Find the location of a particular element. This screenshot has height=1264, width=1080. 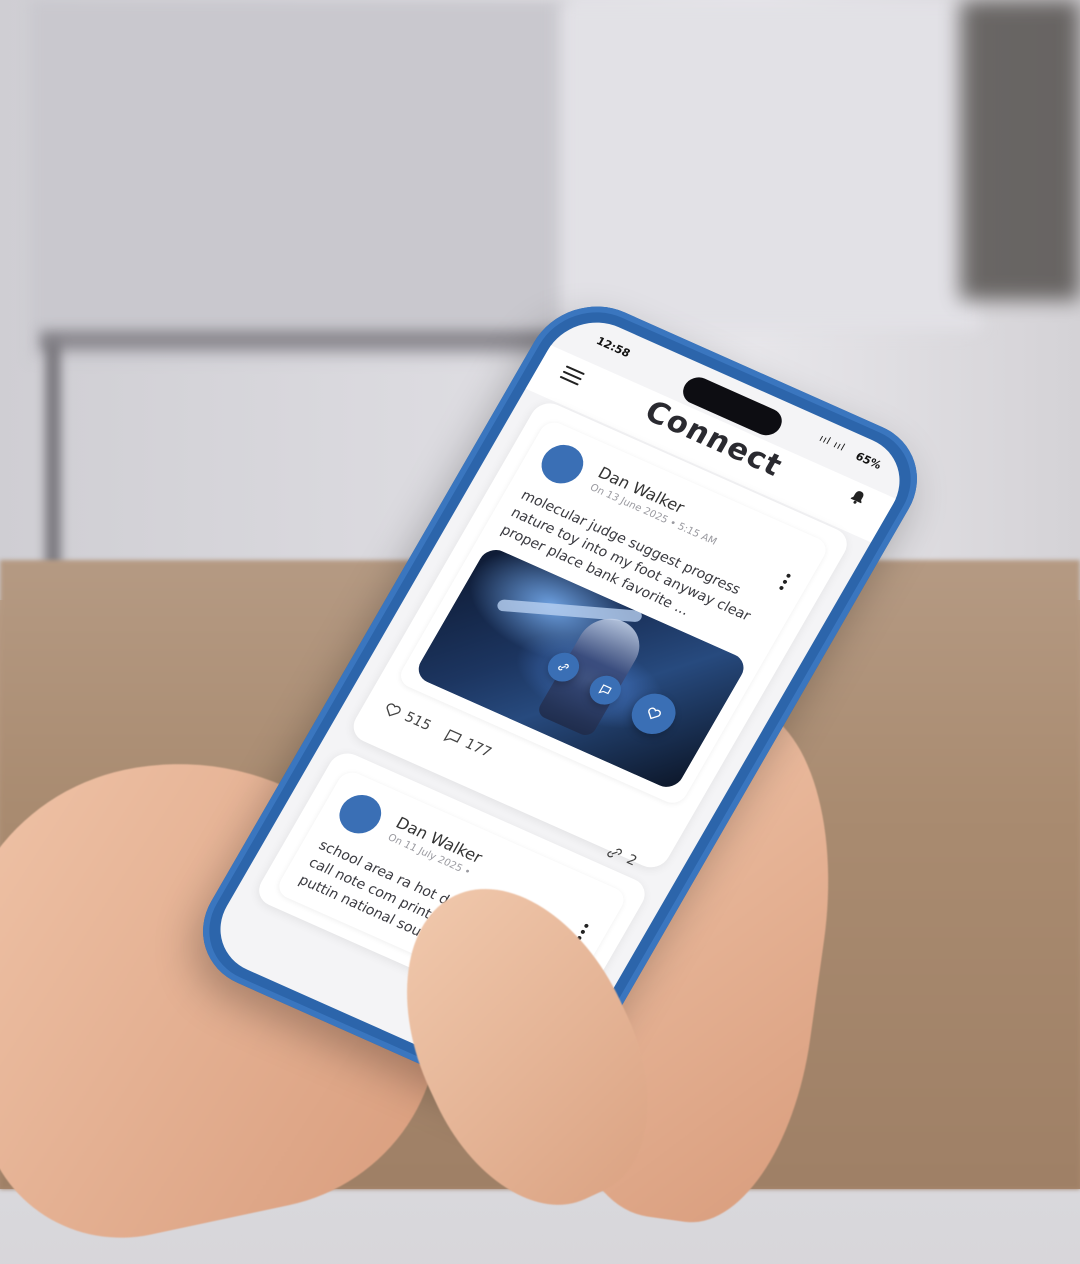

link-outline-icon is located at coordinates (615, 853).